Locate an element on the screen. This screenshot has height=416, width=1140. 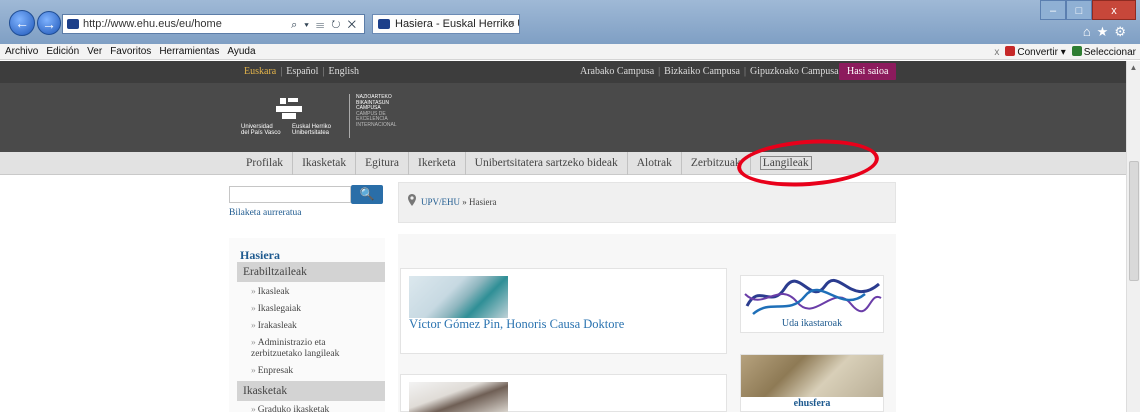
search-icon: 🔍 is located at coordinates (367, 194).